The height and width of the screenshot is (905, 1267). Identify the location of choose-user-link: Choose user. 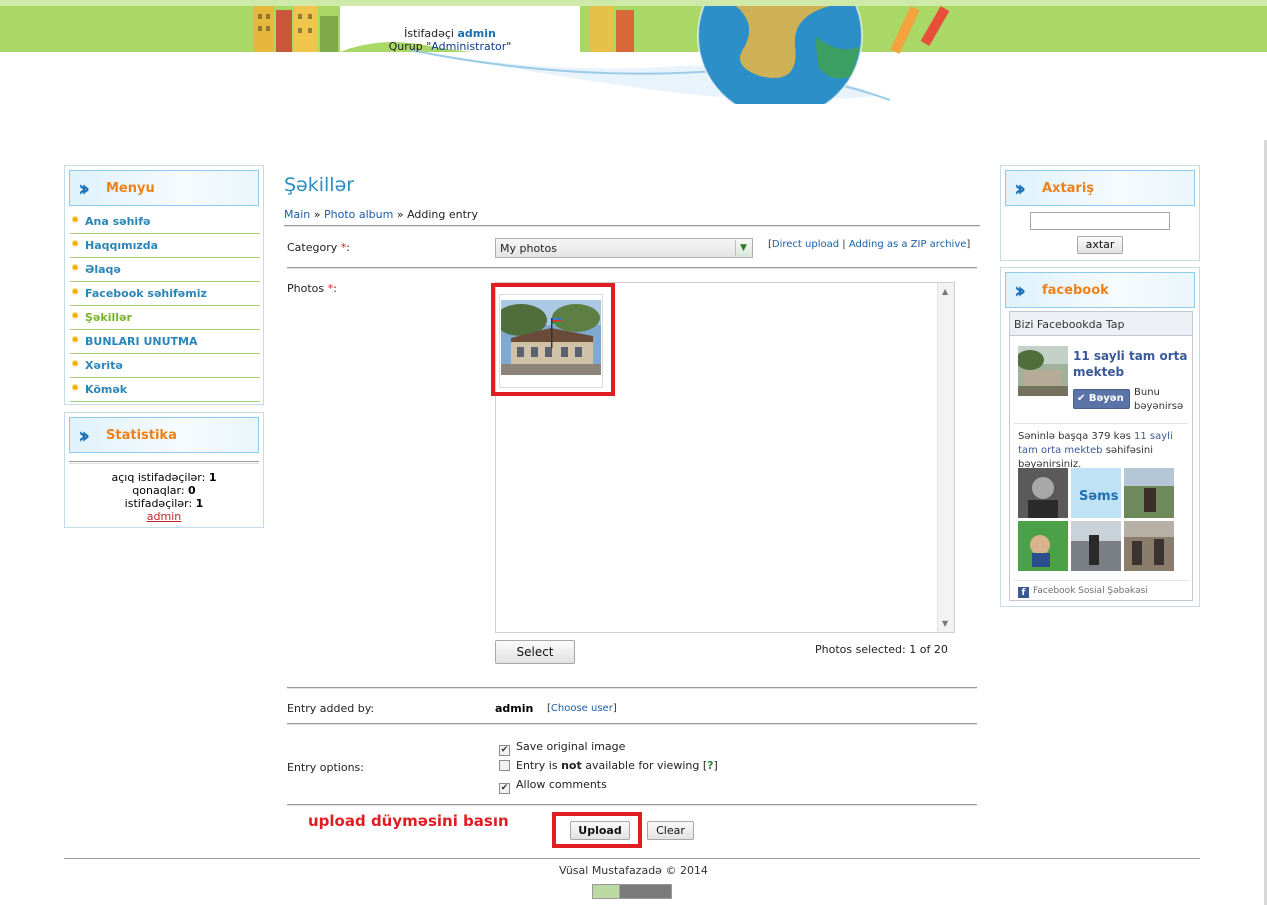
(582, 708).